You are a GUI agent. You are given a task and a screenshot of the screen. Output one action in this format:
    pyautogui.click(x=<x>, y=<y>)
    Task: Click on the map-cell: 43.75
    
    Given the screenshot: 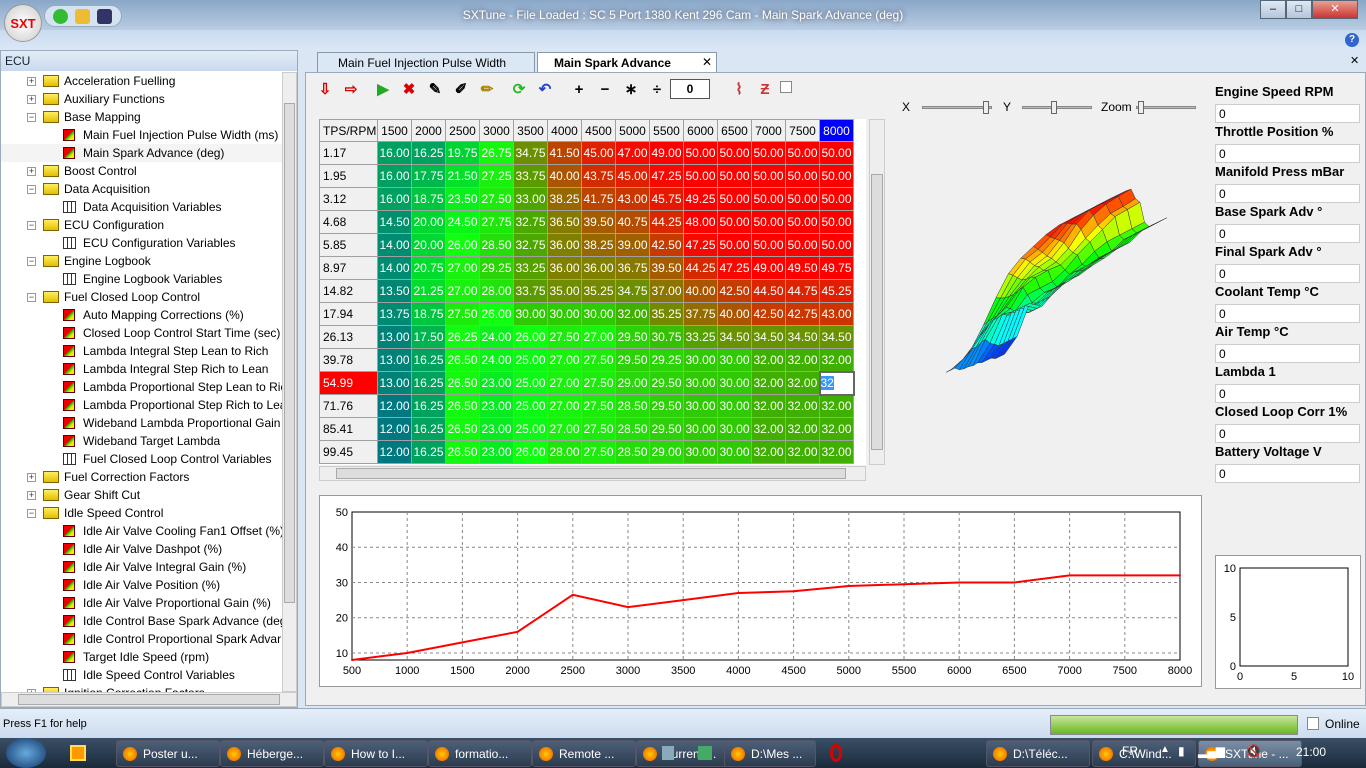 What is the action you would take?
    pyautogui.click(x=598, y=176)
    